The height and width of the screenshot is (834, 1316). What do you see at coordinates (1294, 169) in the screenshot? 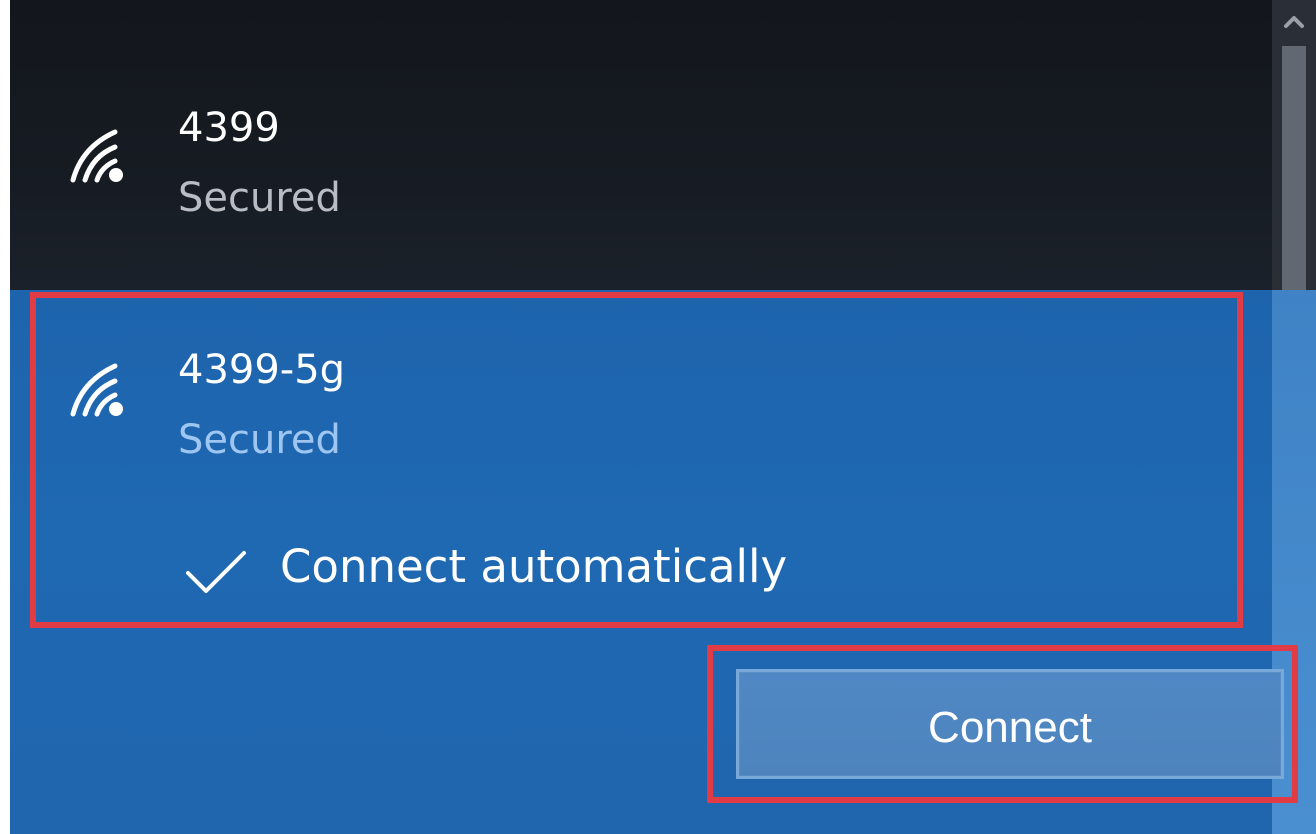
I see `scrollbar-thumb` at bounding box center [1294, 169].